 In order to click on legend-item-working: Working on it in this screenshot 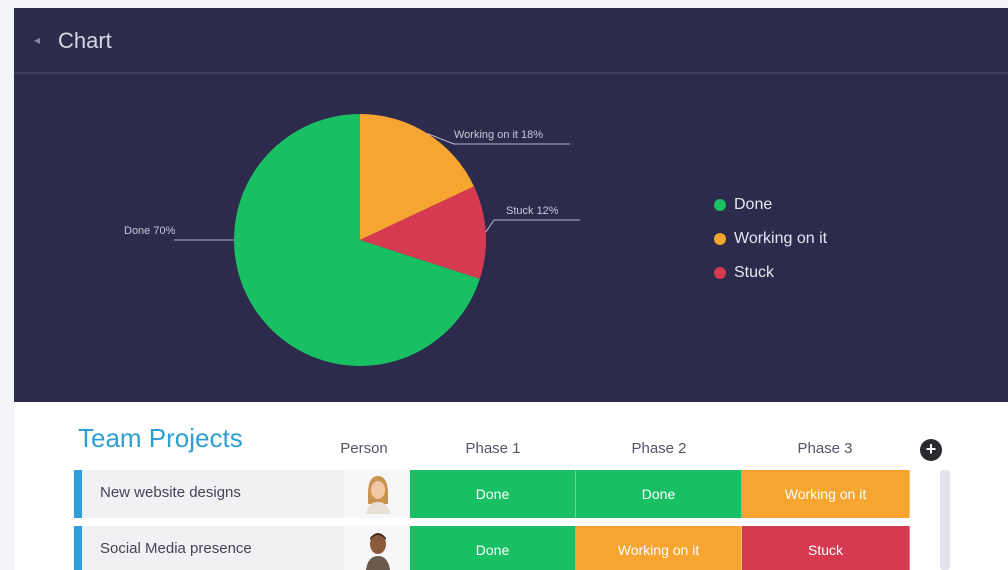, I will do `click(770, 239)`.